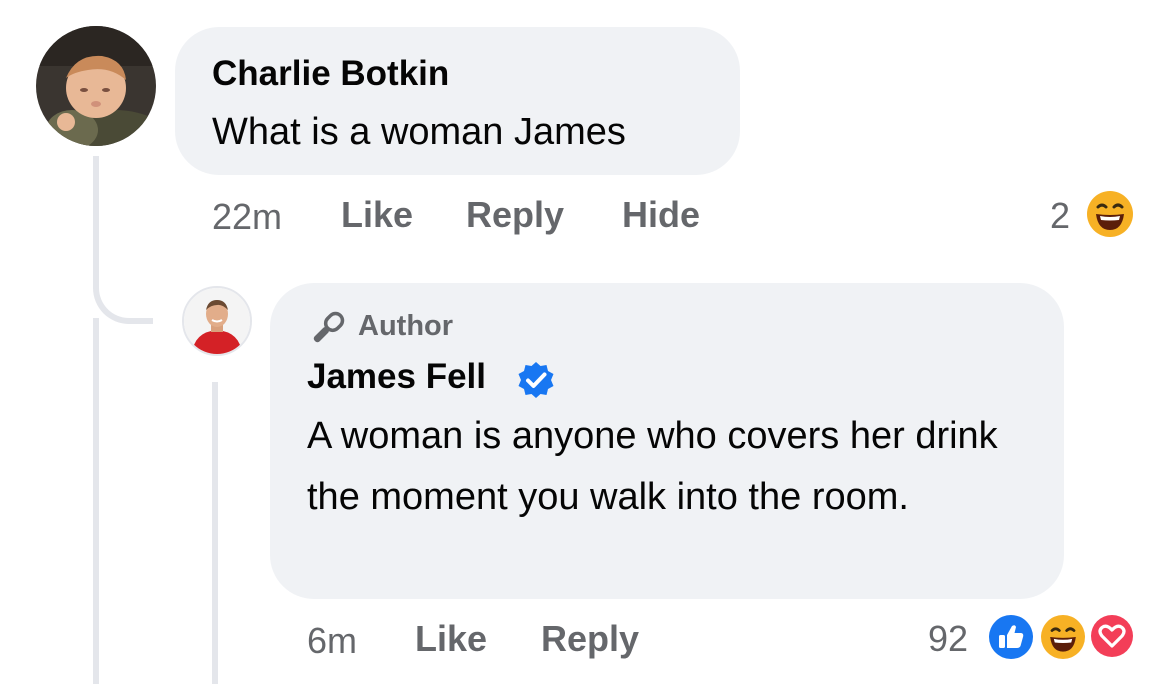 This screenshot has height=684, width=1170. Describe the element at coordinates (96, 86) in the screenshot. I see `avatar-charlie-botkin` at that location.